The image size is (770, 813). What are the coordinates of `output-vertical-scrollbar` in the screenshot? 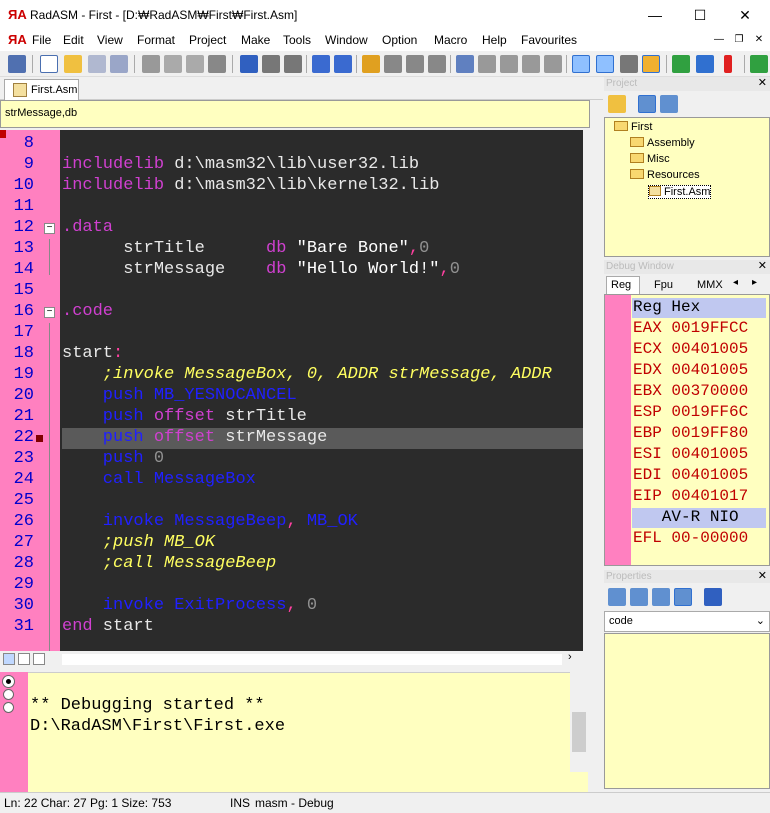 It's located at (579, 722).